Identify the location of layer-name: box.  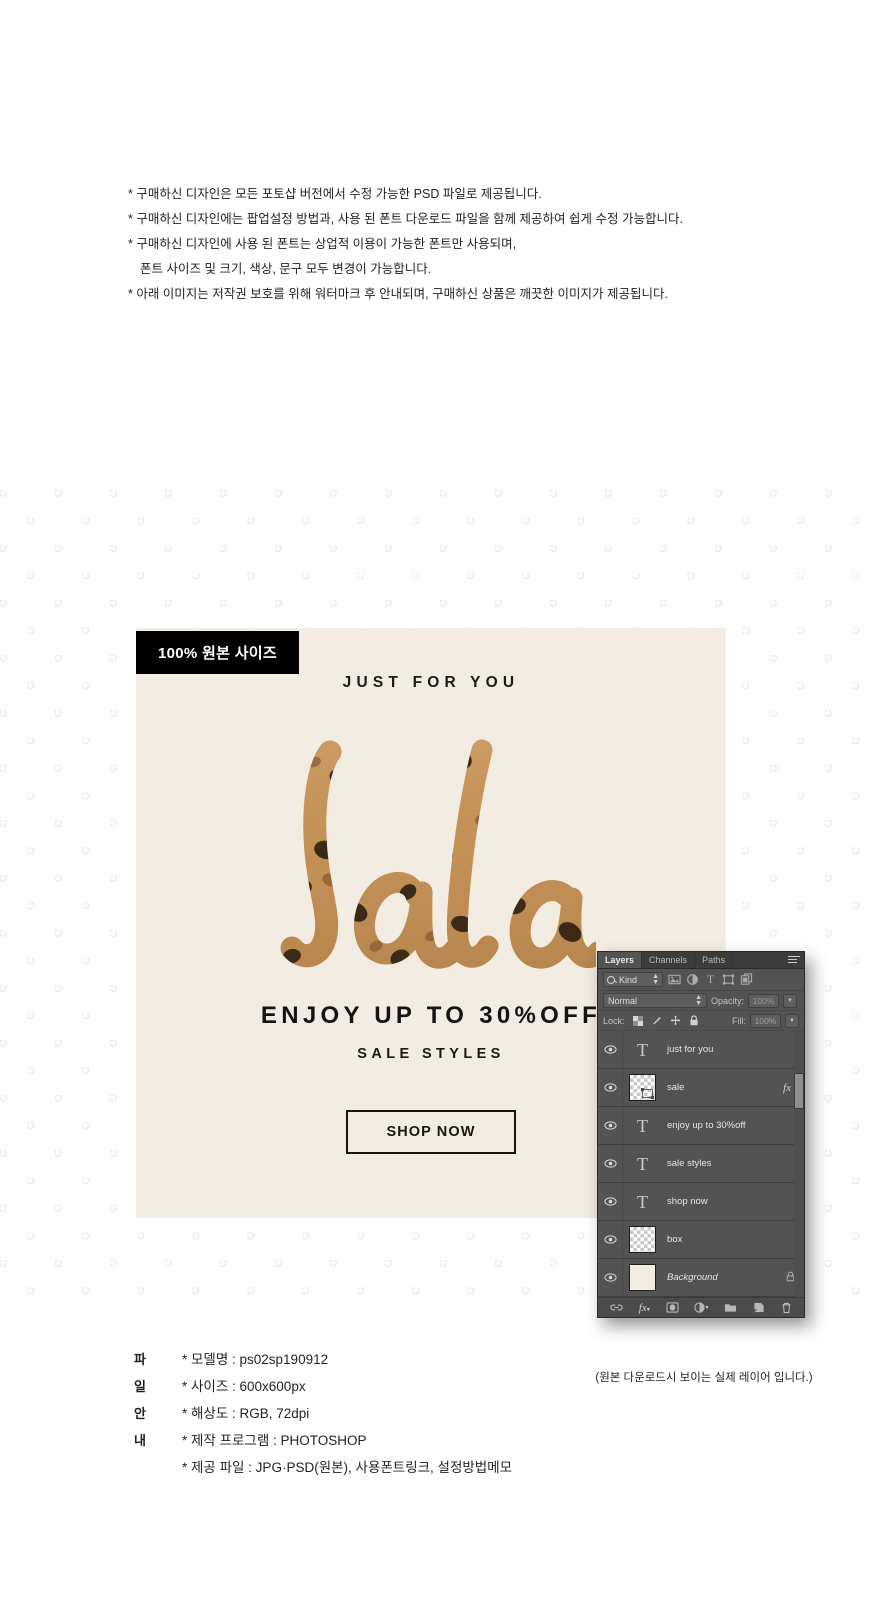
(675, 1239).